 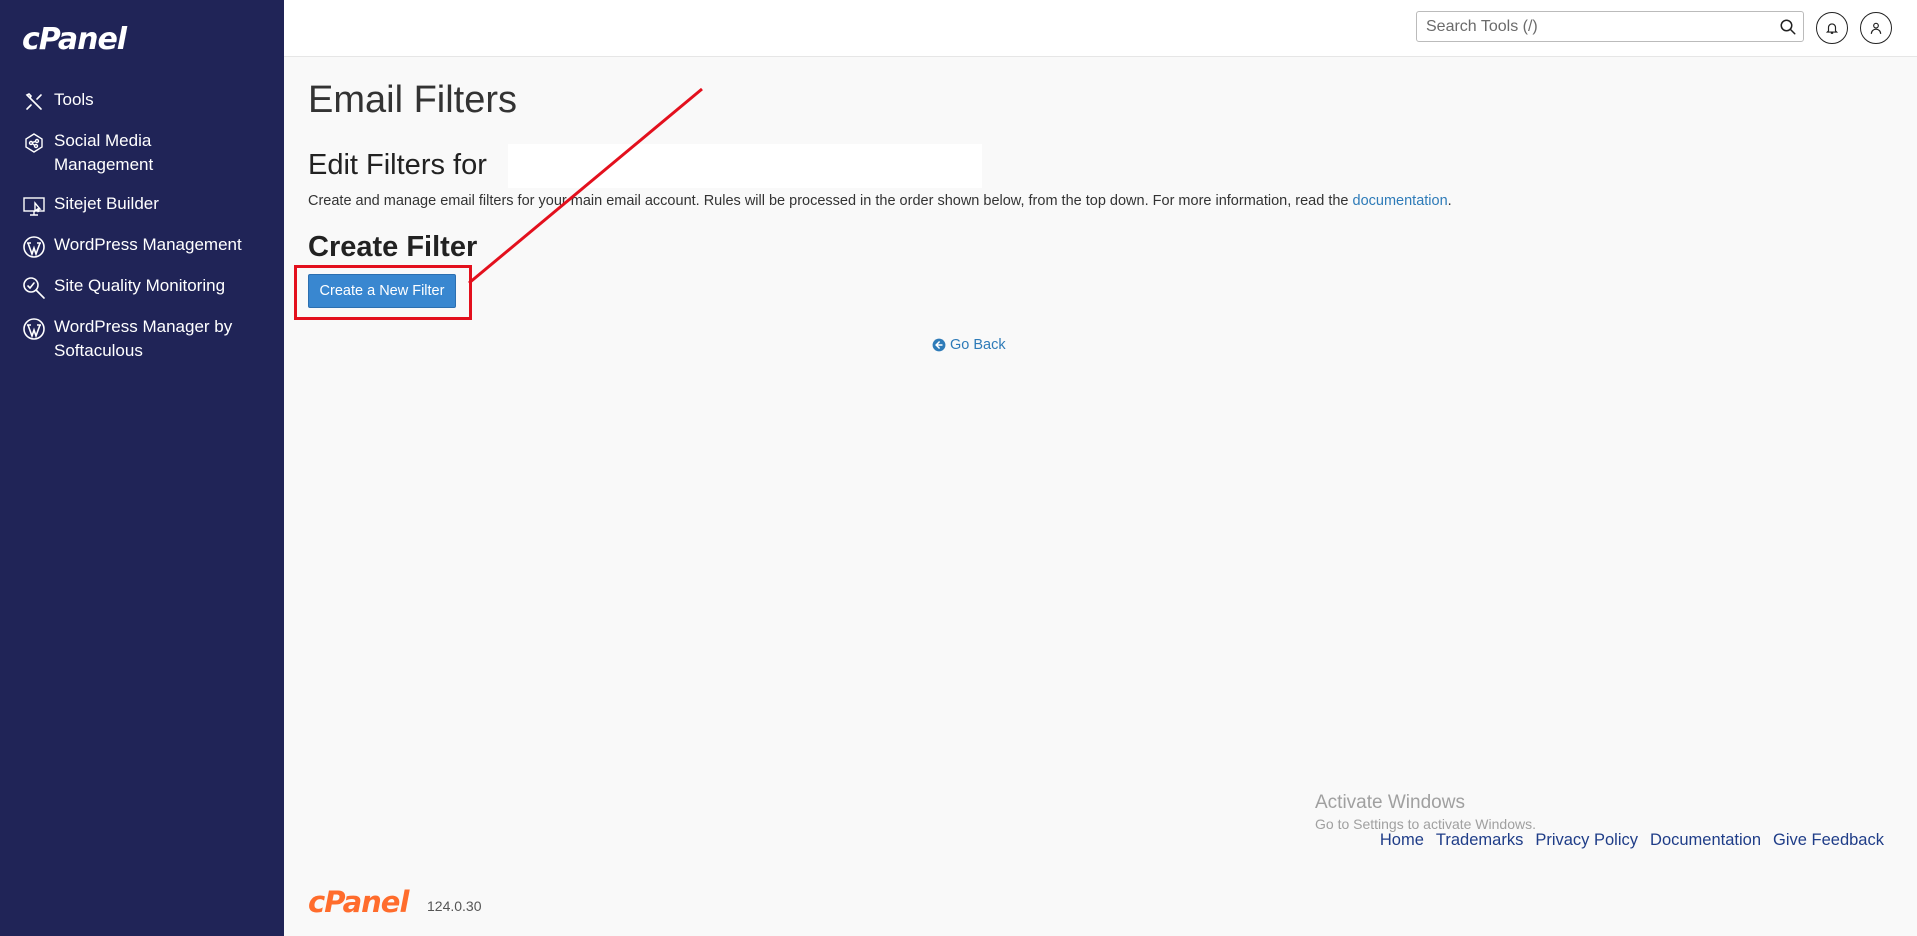 What do you see at coordinates (382, 291) in the screenshot?
I see `create-new-filter-button: Create a New Filter` at bounding box center [382, 291].